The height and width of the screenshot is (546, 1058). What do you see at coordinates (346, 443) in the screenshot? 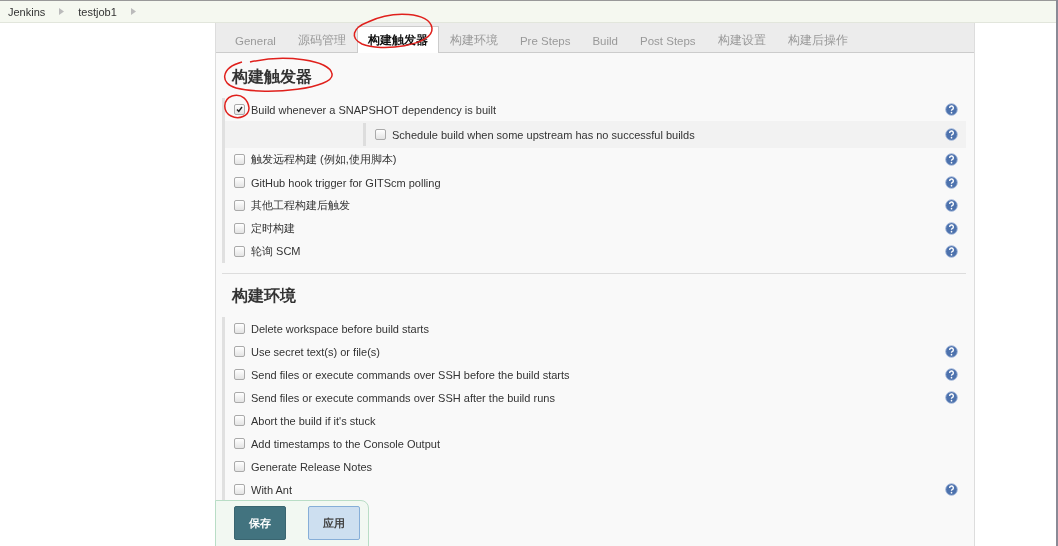
I see `option-label: Add timestamps to the Console Output` at bounding box center [346, 443].